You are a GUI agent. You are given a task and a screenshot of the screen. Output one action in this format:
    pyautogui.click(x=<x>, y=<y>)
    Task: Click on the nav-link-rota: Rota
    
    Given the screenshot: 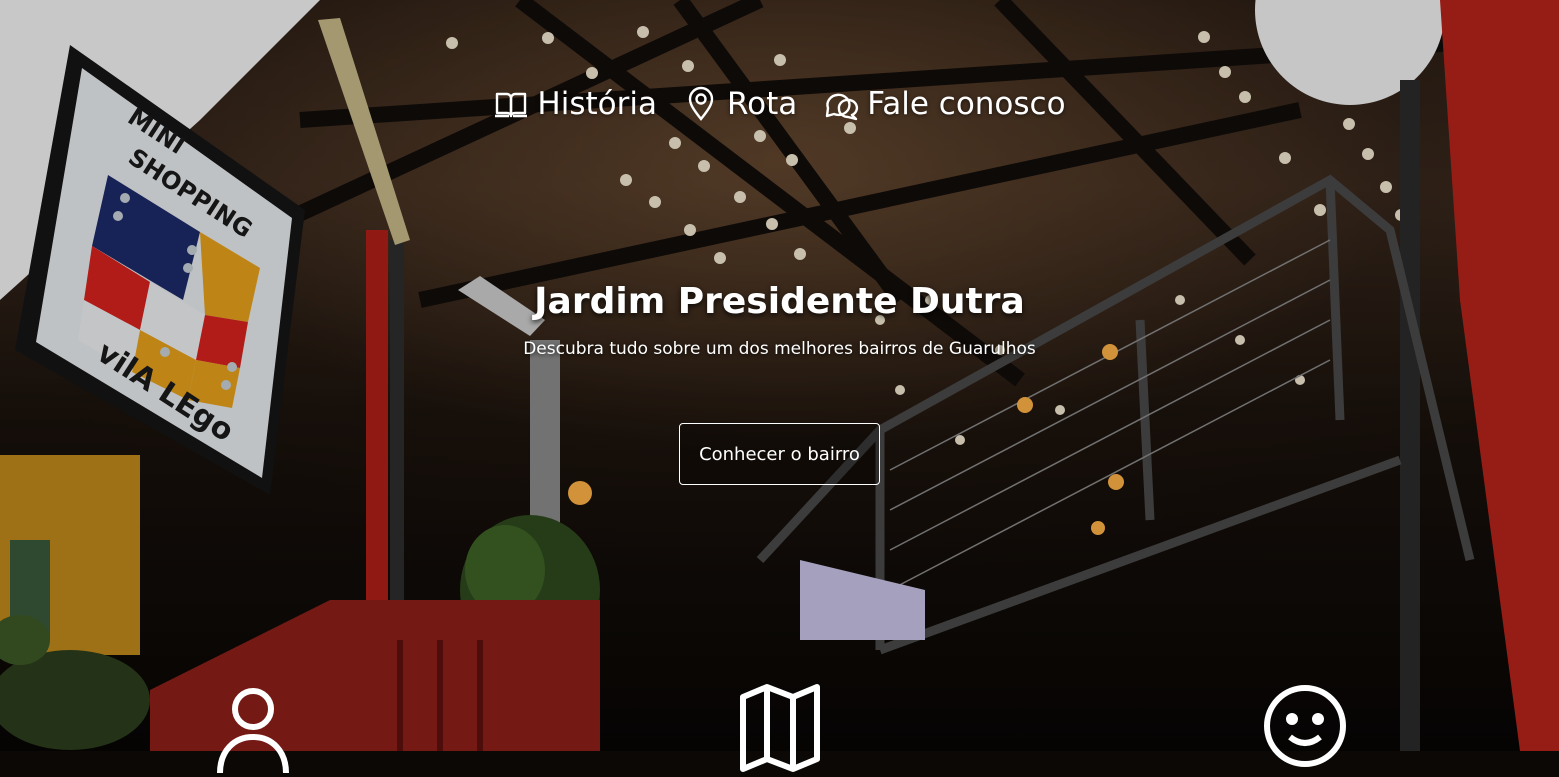 What is the action you would take?
    pyautogui.click(x=740, y=104)
    